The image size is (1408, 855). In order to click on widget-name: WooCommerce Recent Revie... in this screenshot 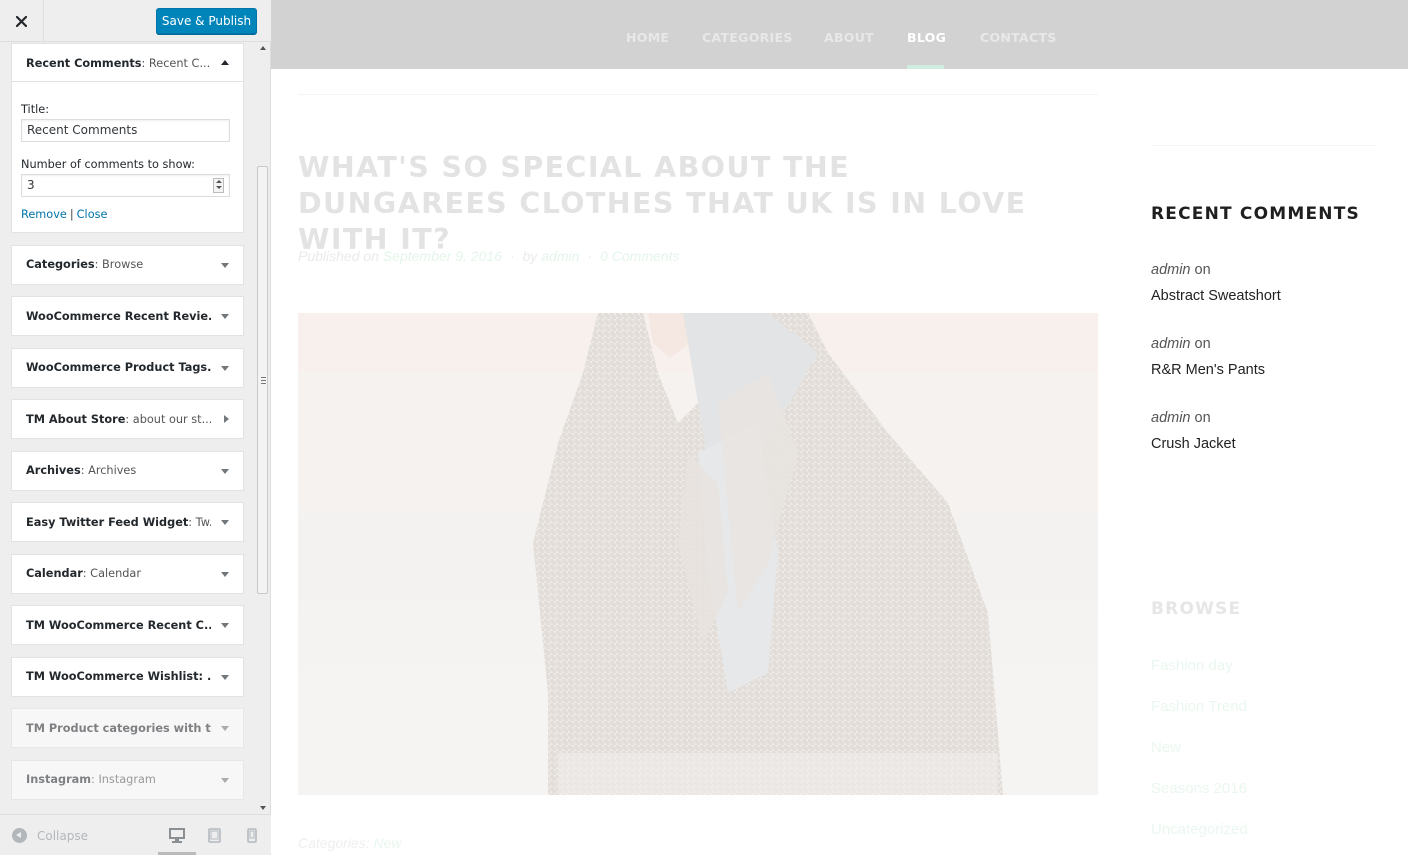, I will do `click(118, 316)`.